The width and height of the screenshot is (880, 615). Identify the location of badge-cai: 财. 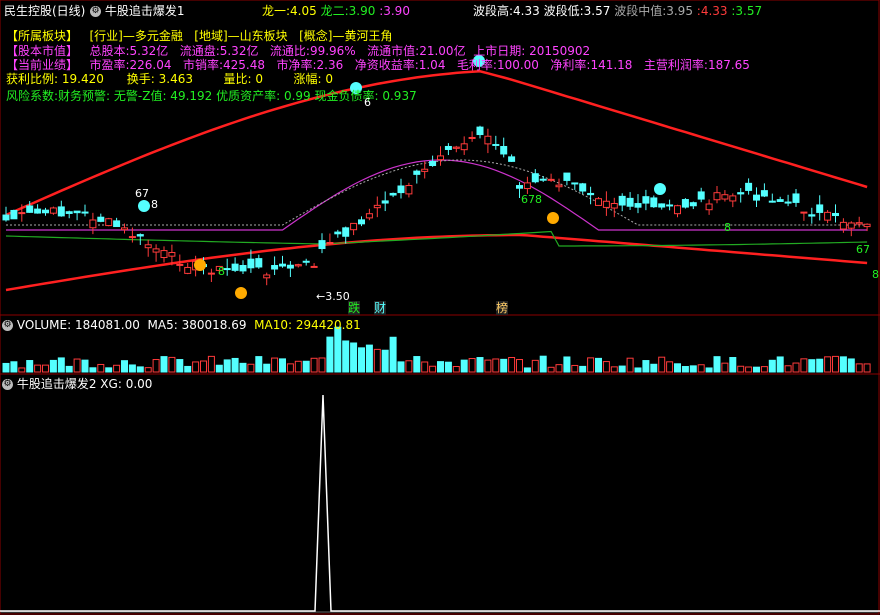
(380, 308).